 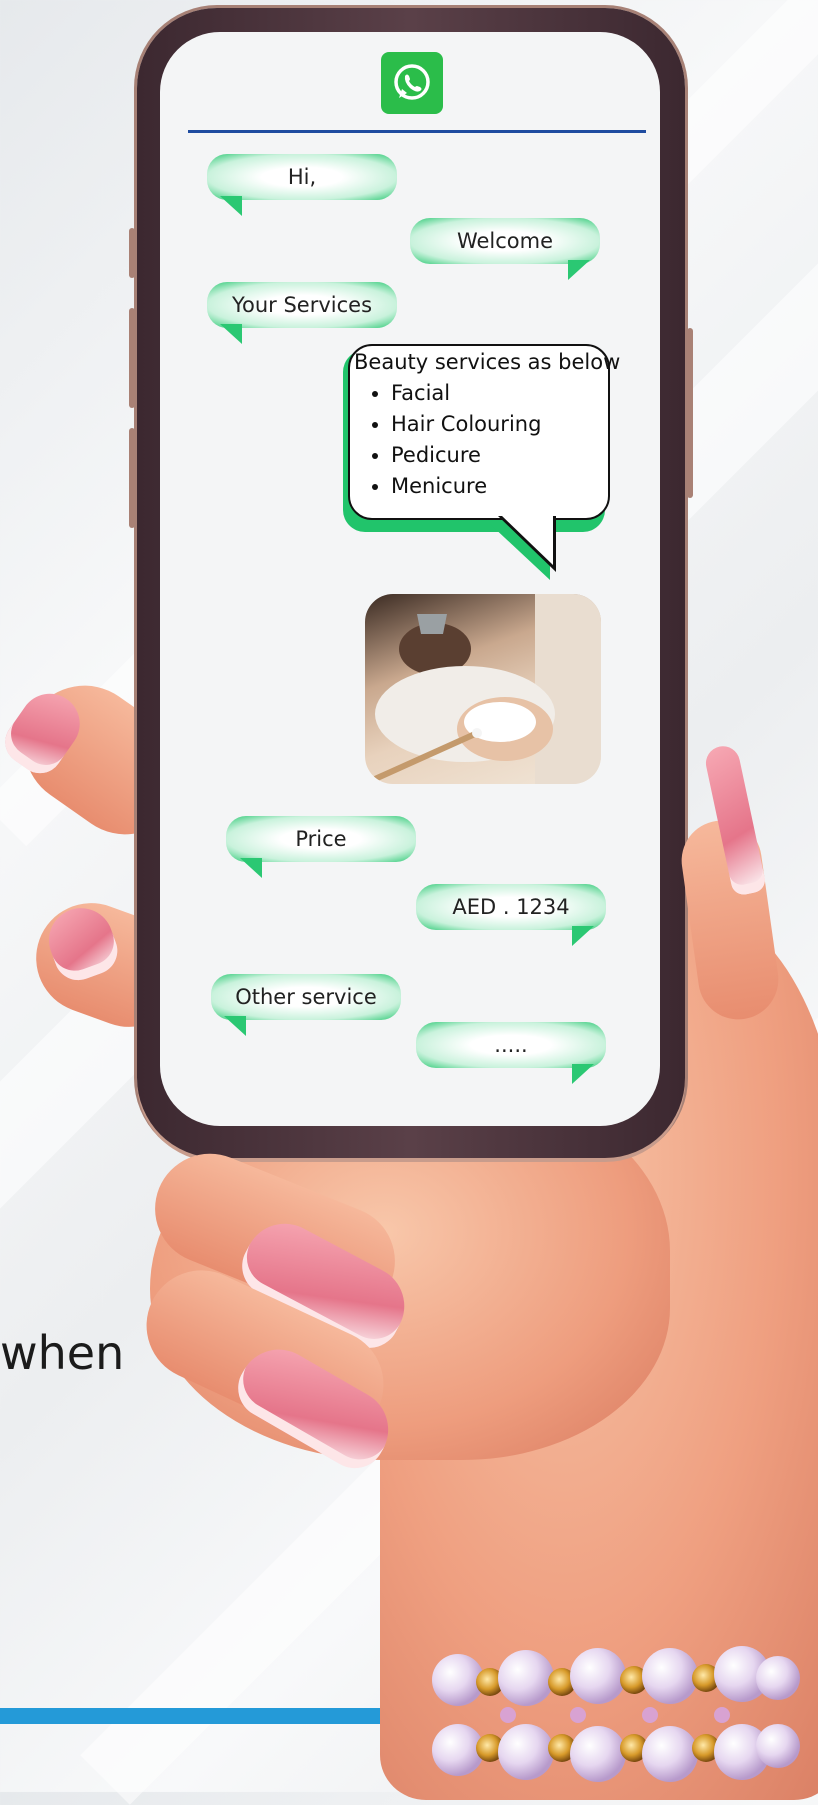 I want to click on message-text: Hi,, so click(x=302, y=177).